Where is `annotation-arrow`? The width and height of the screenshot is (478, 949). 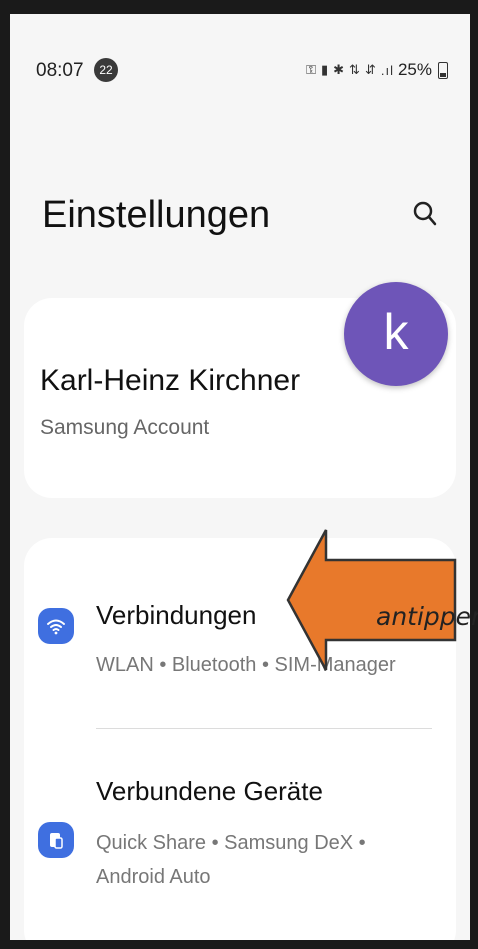 annotation-arrow is located at coordinates (371, 600).